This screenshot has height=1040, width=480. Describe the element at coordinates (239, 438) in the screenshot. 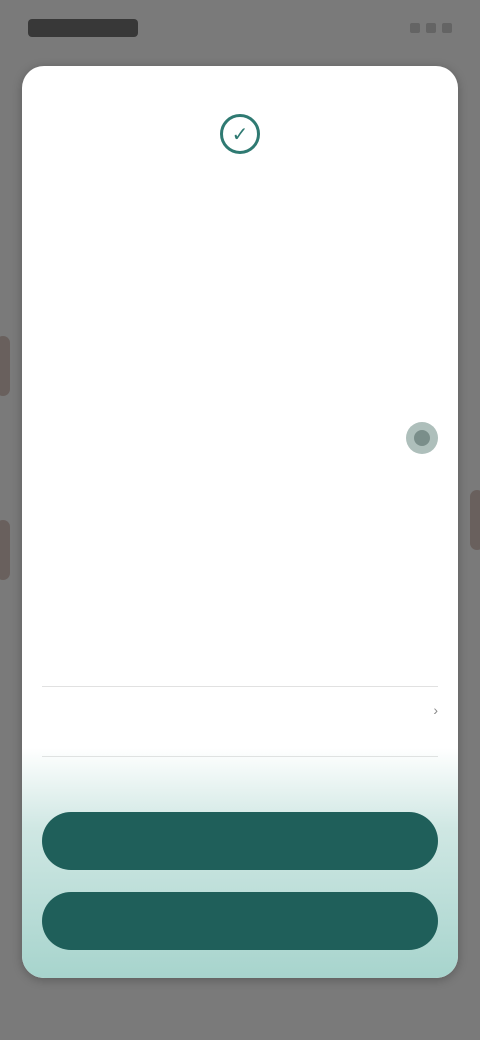

I see `consent-toggle-row` at that location.